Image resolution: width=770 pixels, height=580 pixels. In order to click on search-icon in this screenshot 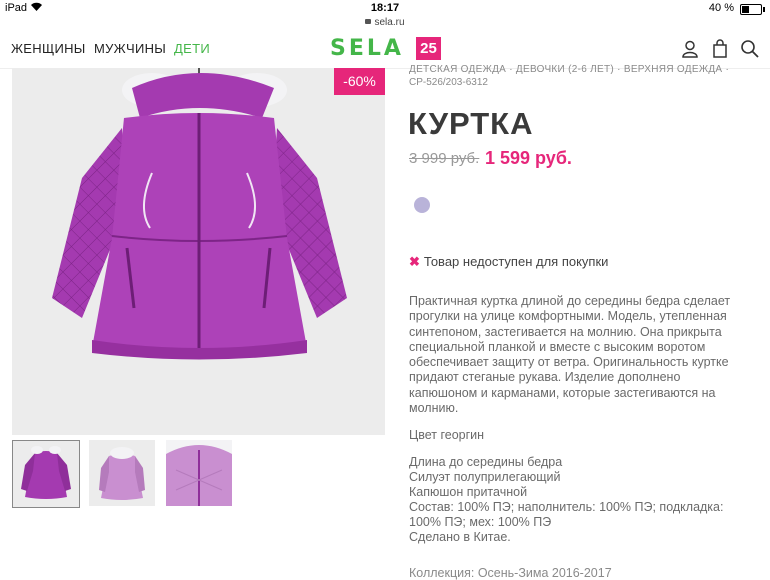, I will do `click(750, 49)`.